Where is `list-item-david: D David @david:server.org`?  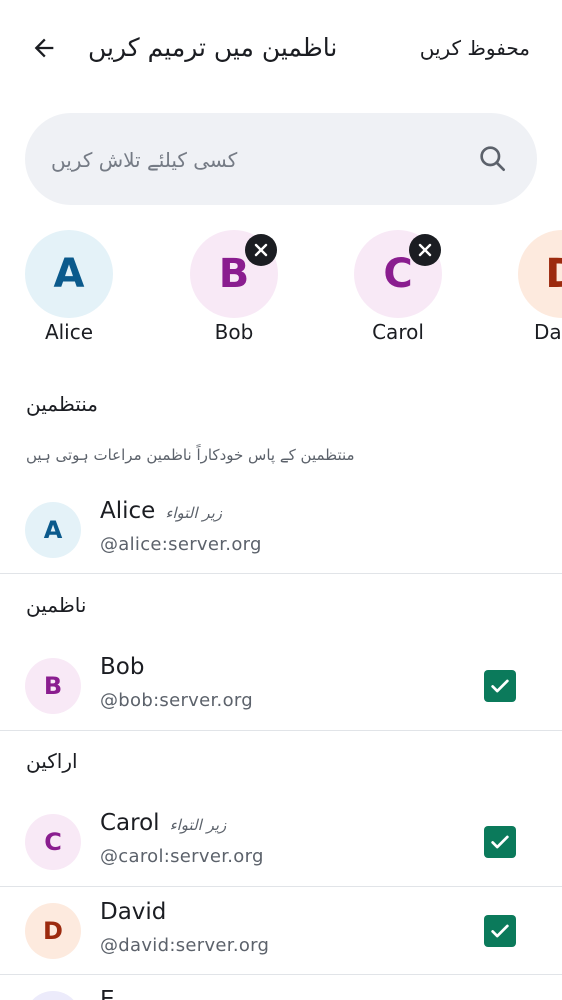 list-item-david: D David @david:server.org is located at coordinates (281, 931).